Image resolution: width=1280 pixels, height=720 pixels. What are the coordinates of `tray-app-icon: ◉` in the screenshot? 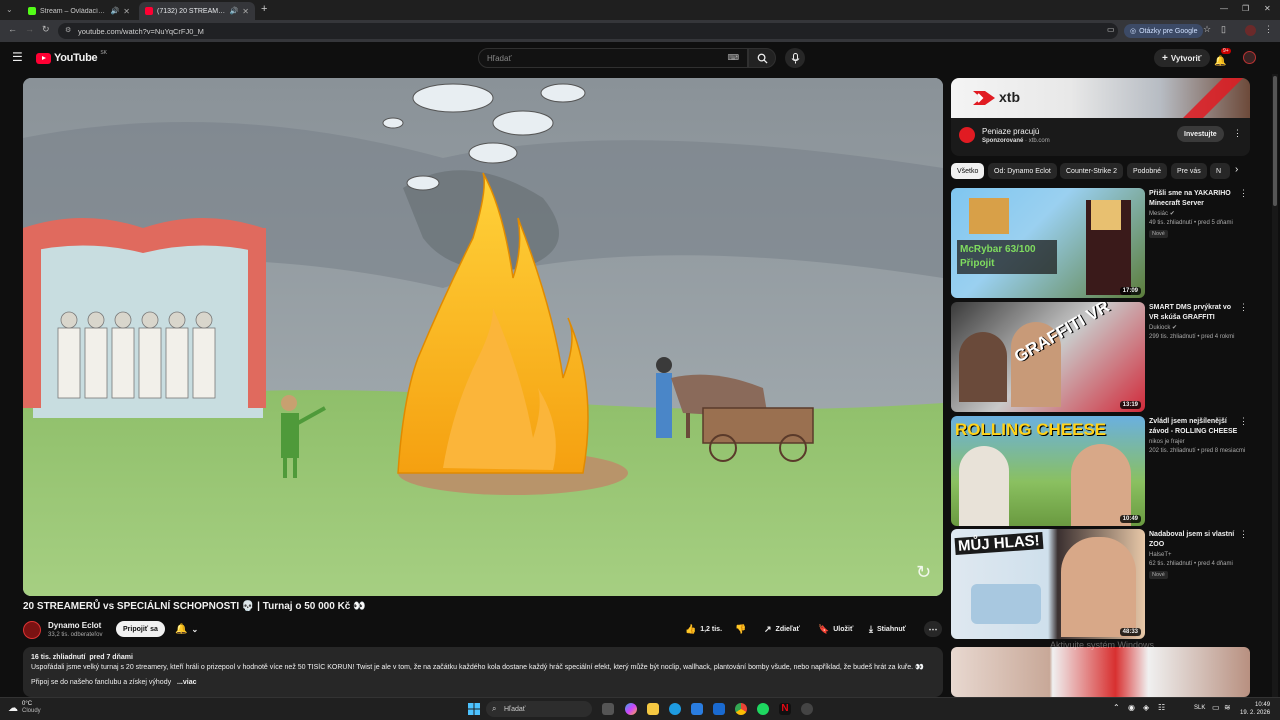 It's located at (1131, 707).